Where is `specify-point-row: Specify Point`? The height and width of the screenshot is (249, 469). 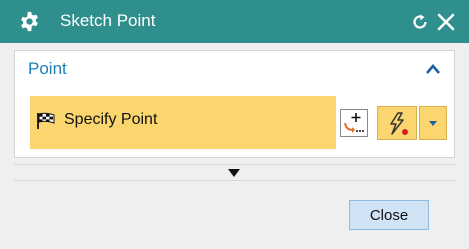 specify-point-row: Specify Point is located at coordinates (183, 122).